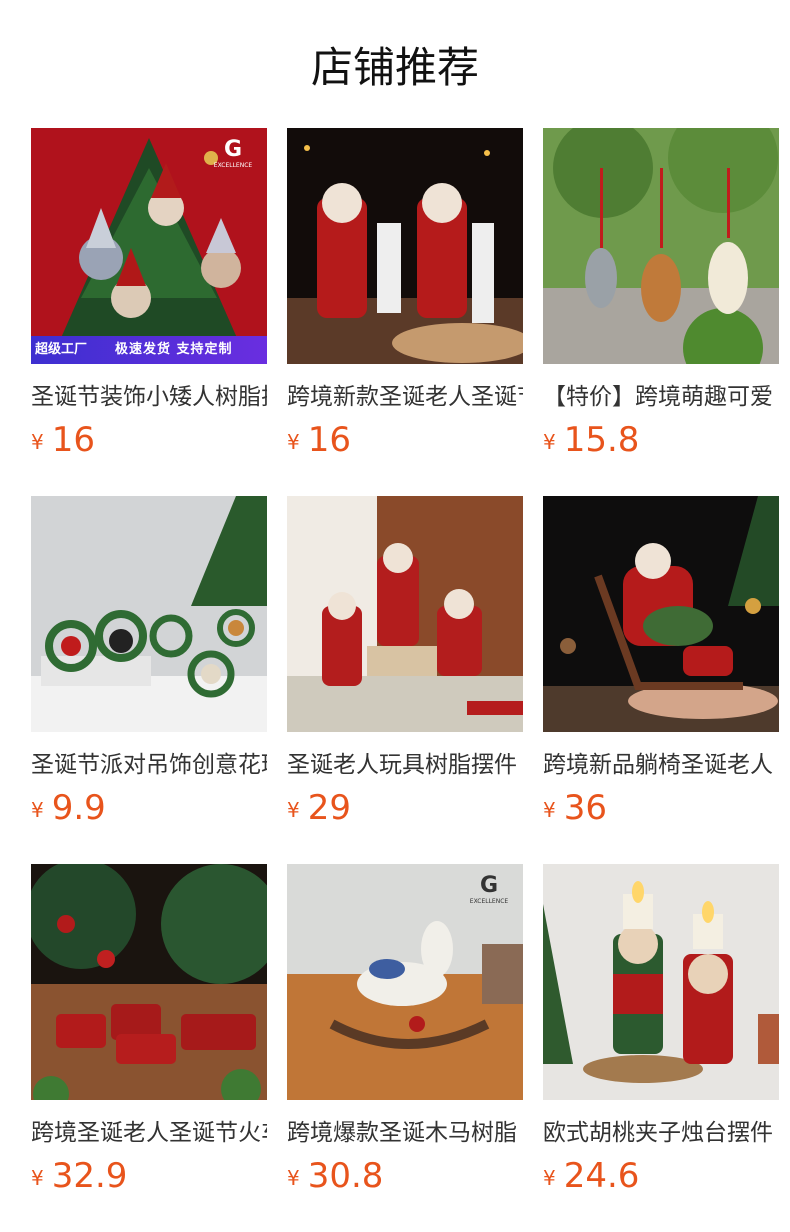  What do you see at coordinates (174, 349) in the screenshot?
I see `badge-label-shipping: 极速发货 支持定制` at bounding box center [174, 349].